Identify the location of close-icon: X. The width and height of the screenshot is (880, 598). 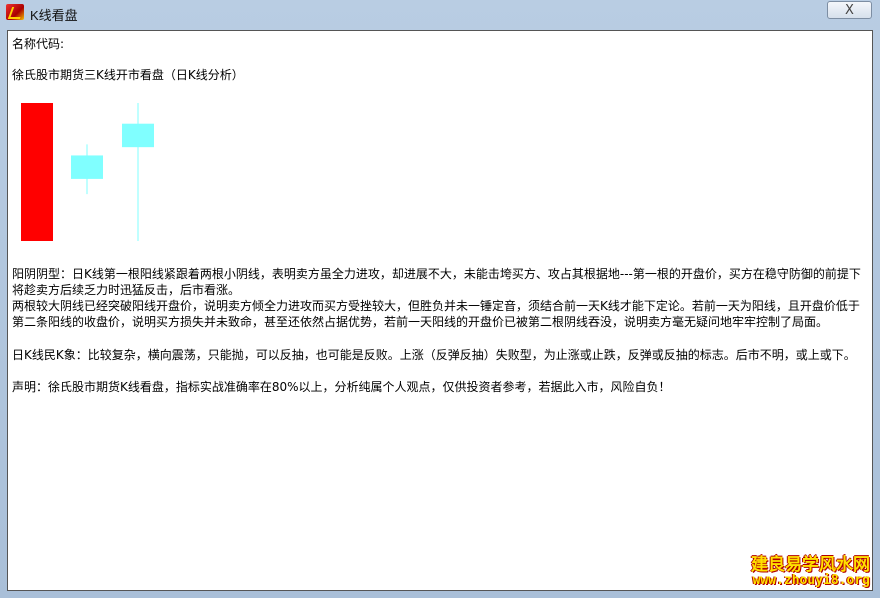
(849, 10).